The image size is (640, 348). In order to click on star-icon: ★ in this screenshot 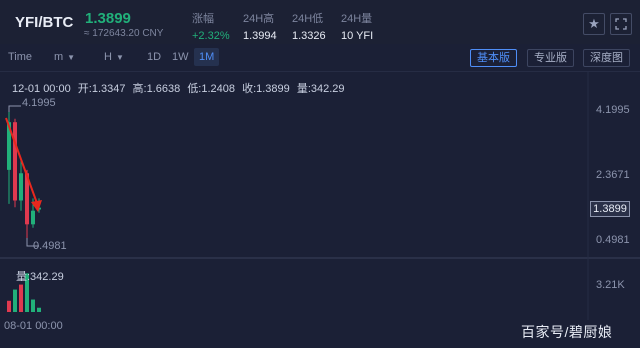, I will do `click(594, 24)`.